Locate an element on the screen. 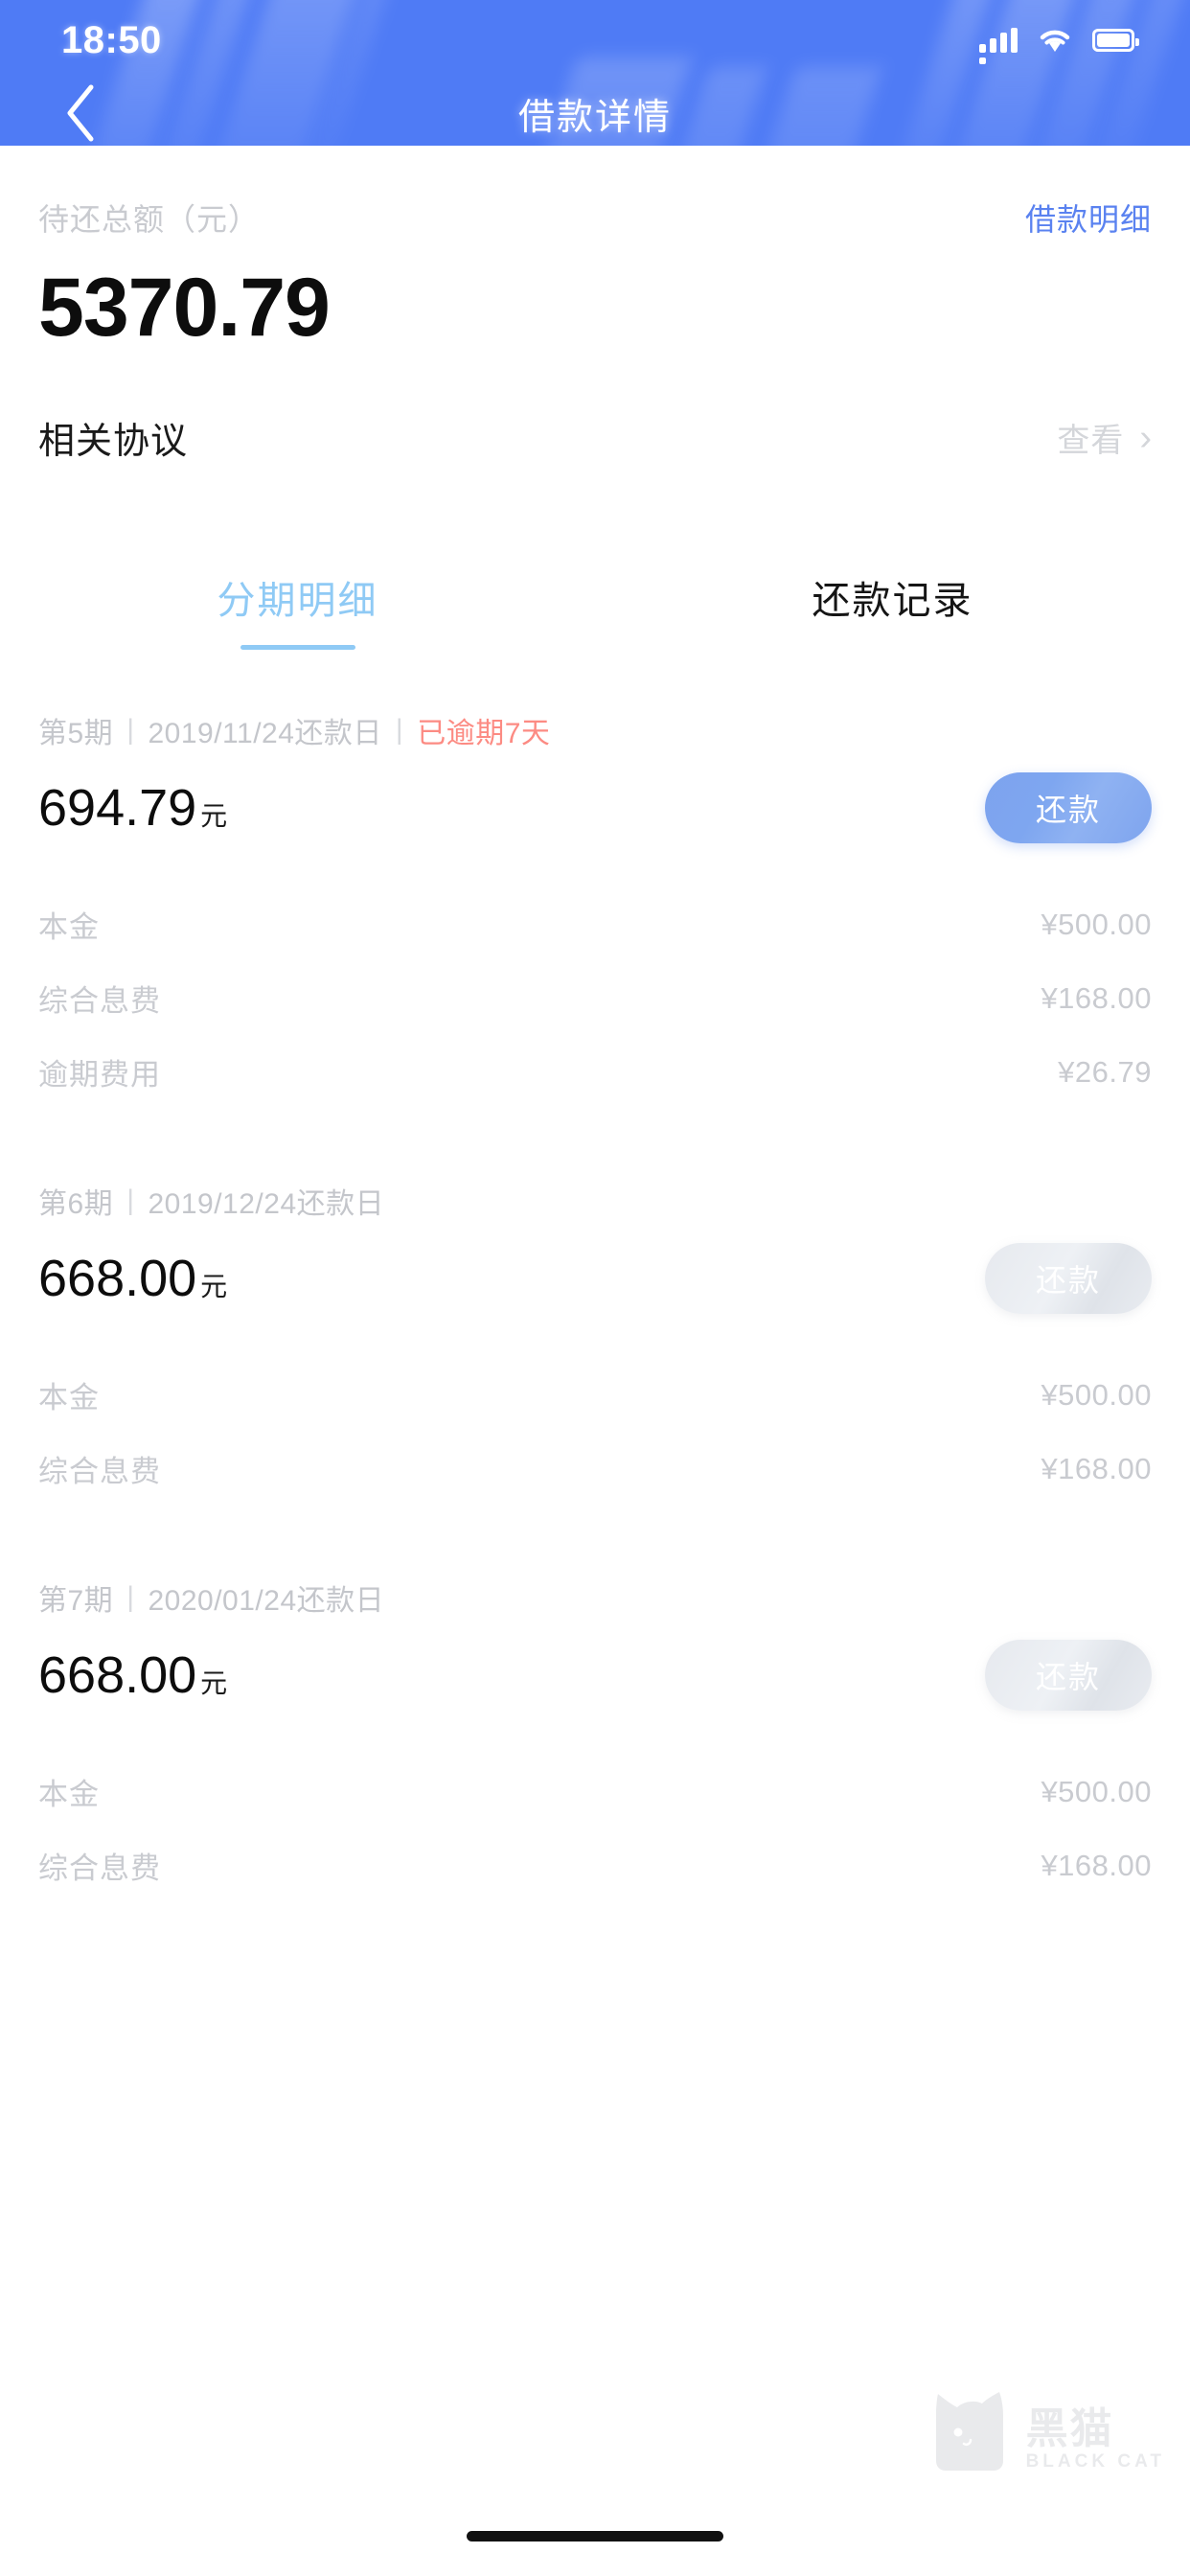  status-bar: 18:50 is located at coordinates (595, 40).